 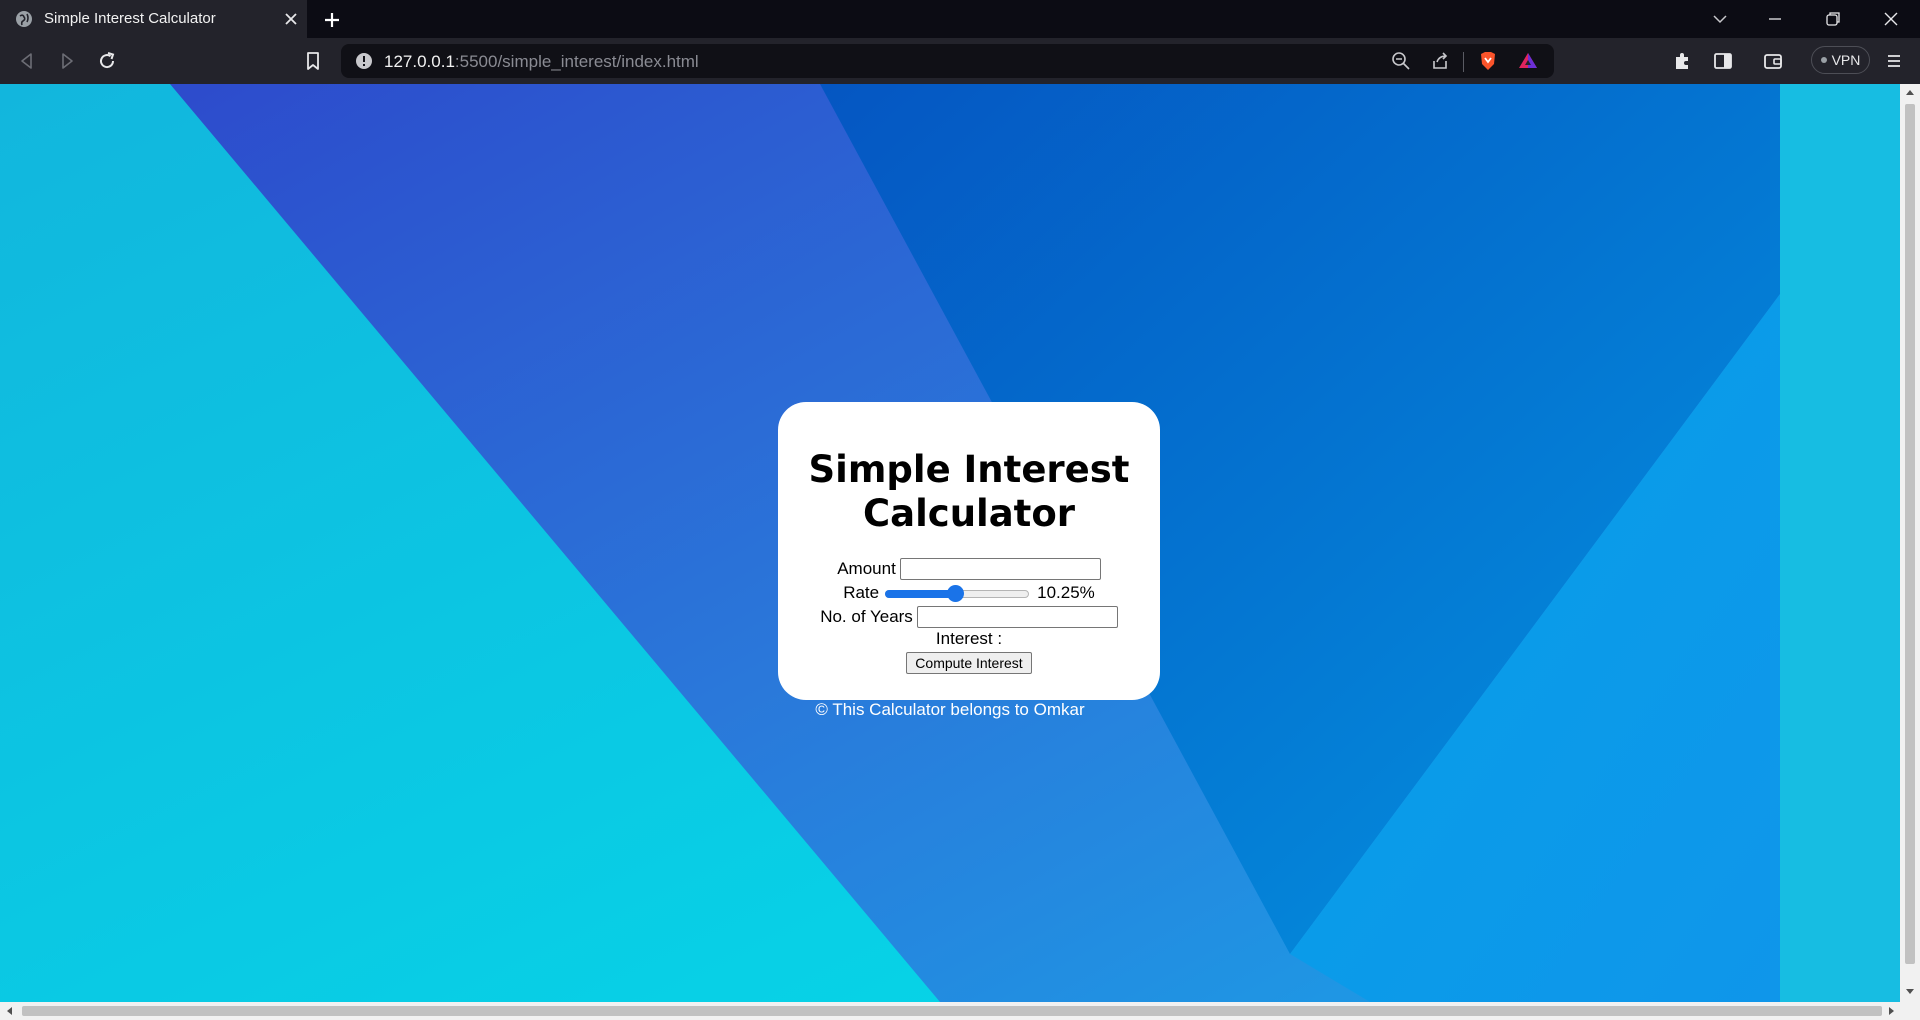 What do you see at coordinates (1463, 62) in the screenshot?
I see `divider` at bounding box center [1463, 62].